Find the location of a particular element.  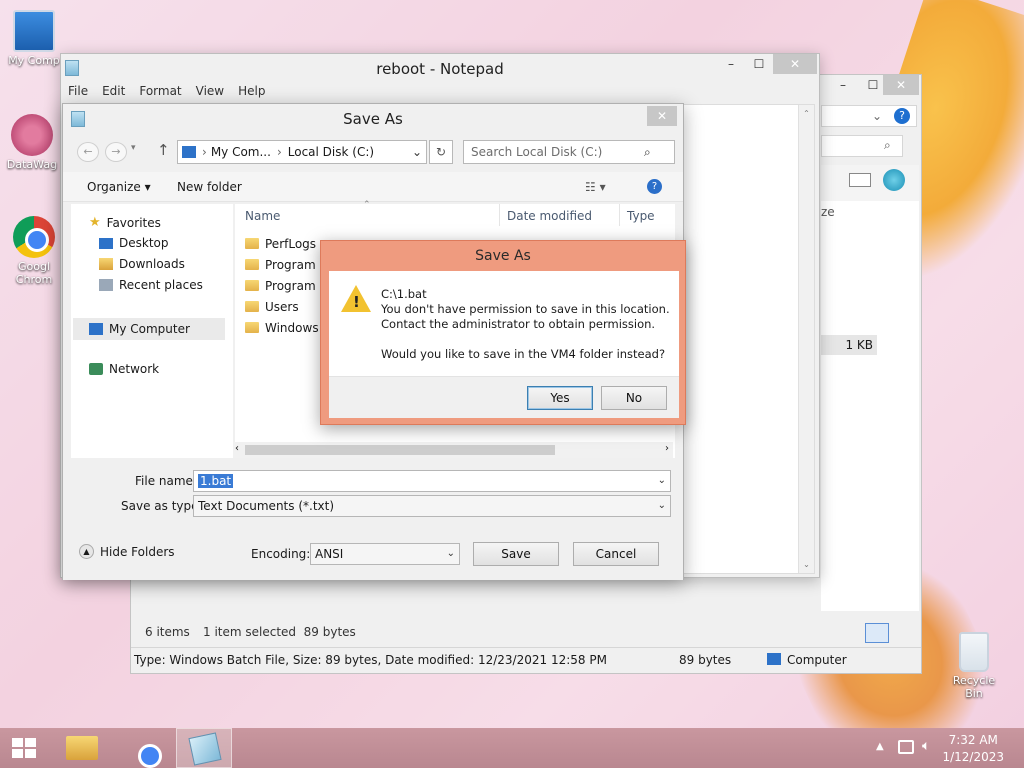

address-bar: ⌄ ? is located at coordinates (869, 116).